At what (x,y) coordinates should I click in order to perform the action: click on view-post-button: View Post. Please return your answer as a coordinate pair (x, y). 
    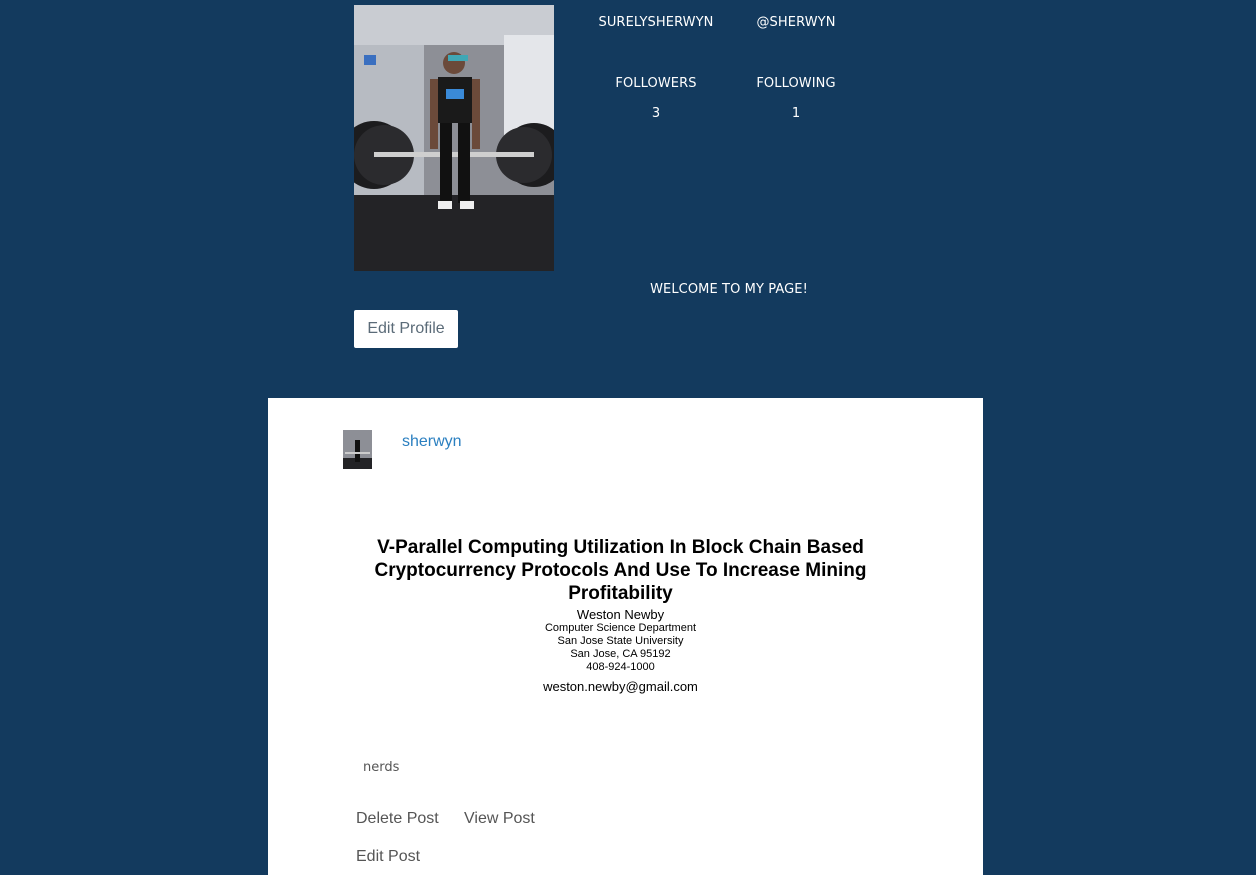
    Looking at the image, I should click on (499, 819).